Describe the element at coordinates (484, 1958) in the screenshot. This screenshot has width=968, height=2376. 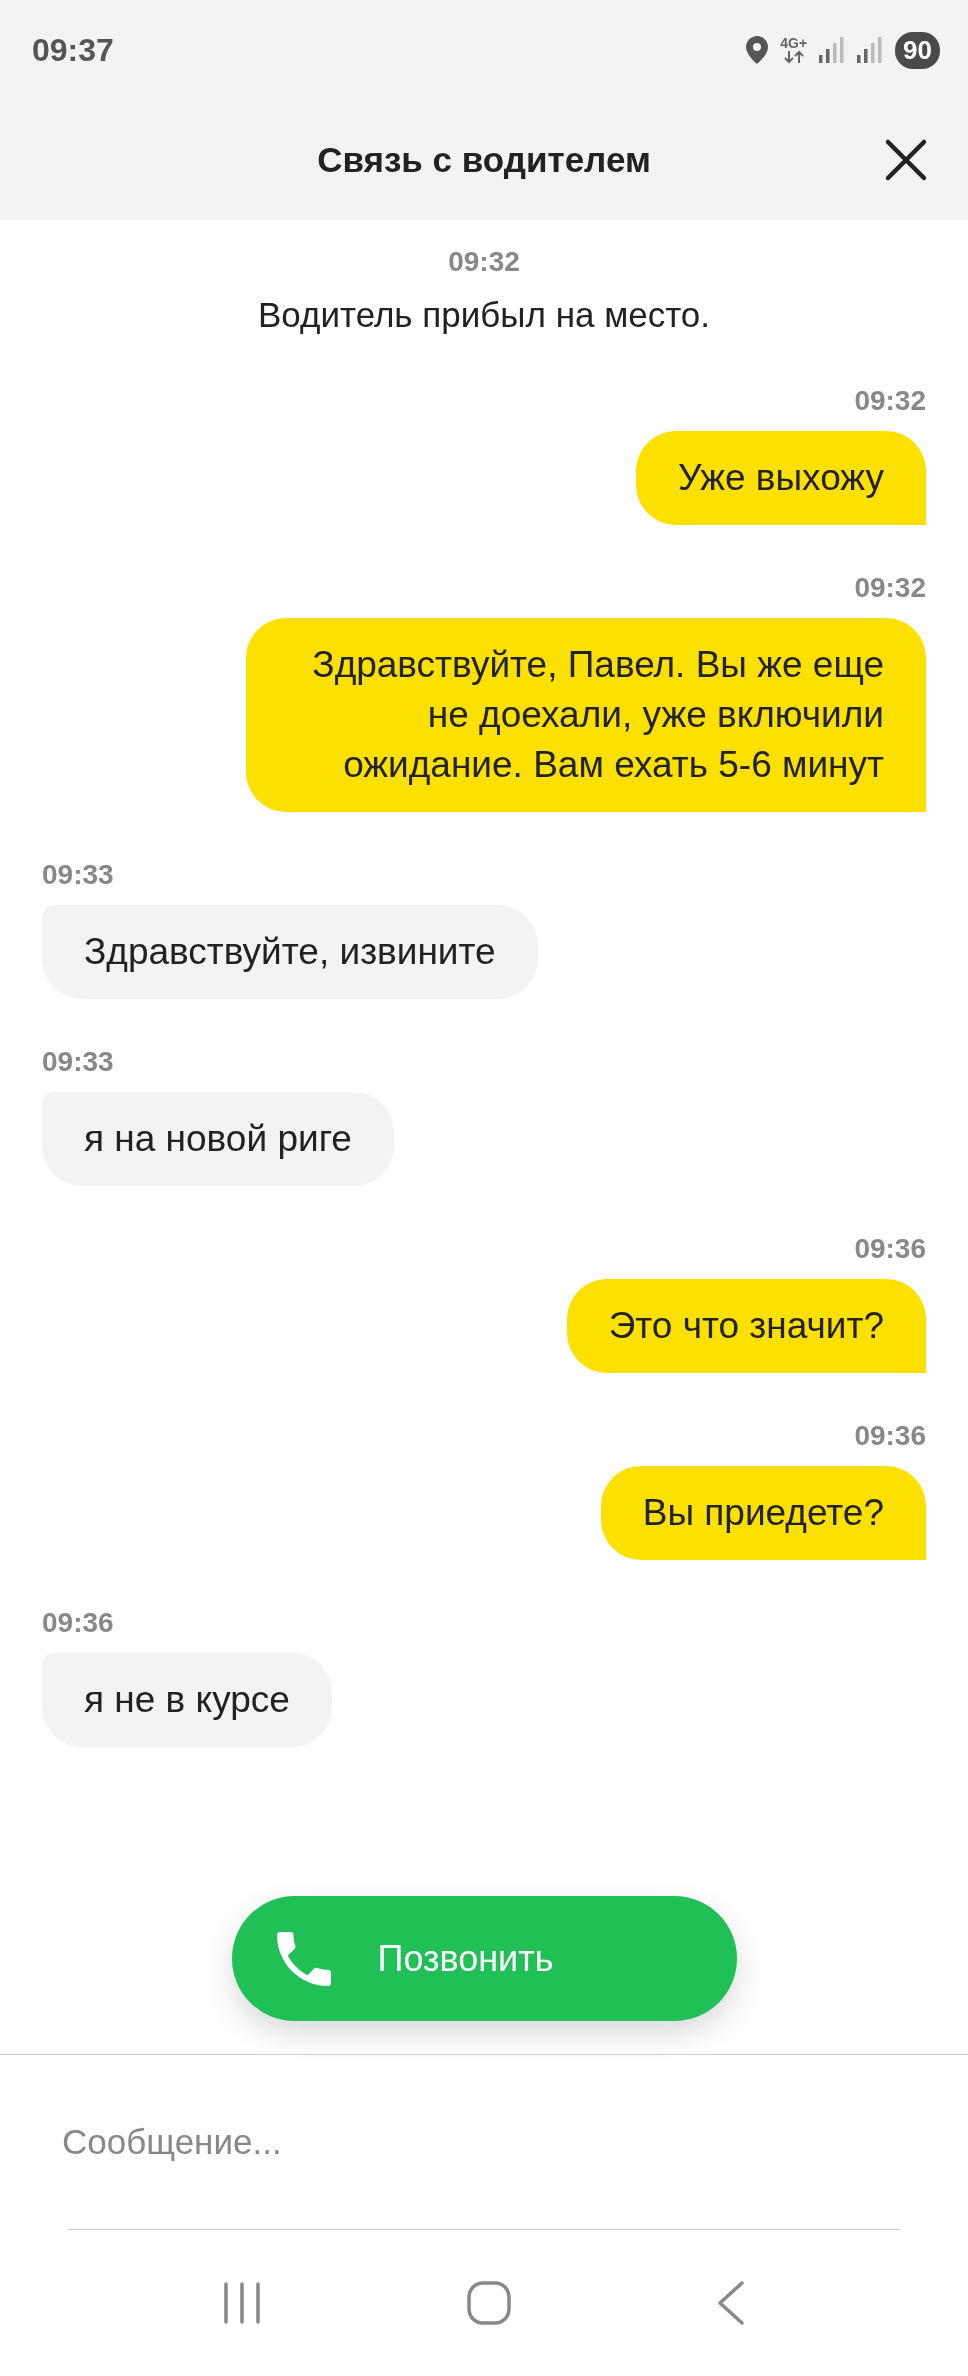
I see `call-button: Позвонить` at that location.